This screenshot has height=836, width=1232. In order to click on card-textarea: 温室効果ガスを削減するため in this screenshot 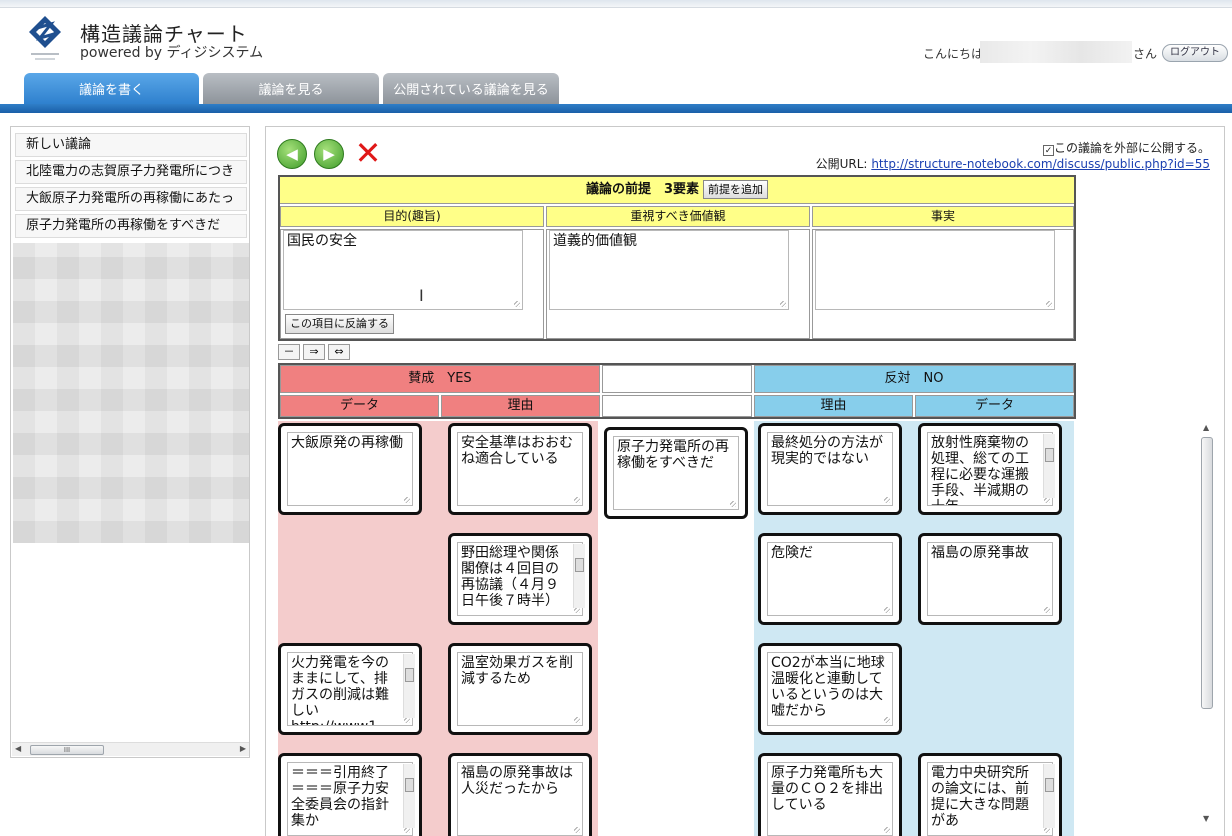, I will do `click(520, 689)`.